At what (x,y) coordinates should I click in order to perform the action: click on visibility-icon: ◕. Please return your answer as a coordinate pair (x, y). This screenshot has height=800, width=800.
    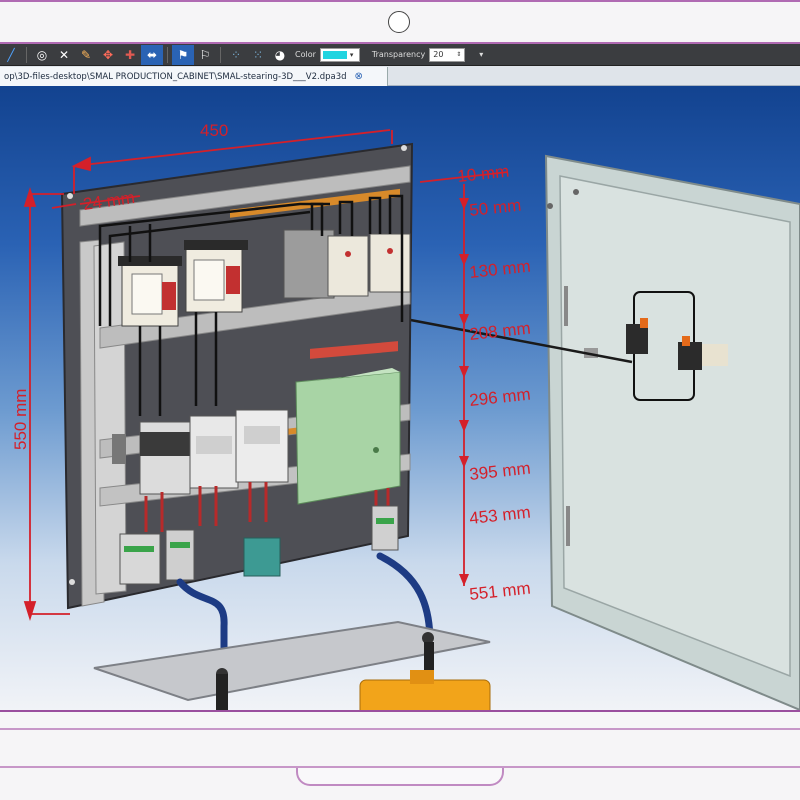
    Looking at the image, I should click on (280, 55).